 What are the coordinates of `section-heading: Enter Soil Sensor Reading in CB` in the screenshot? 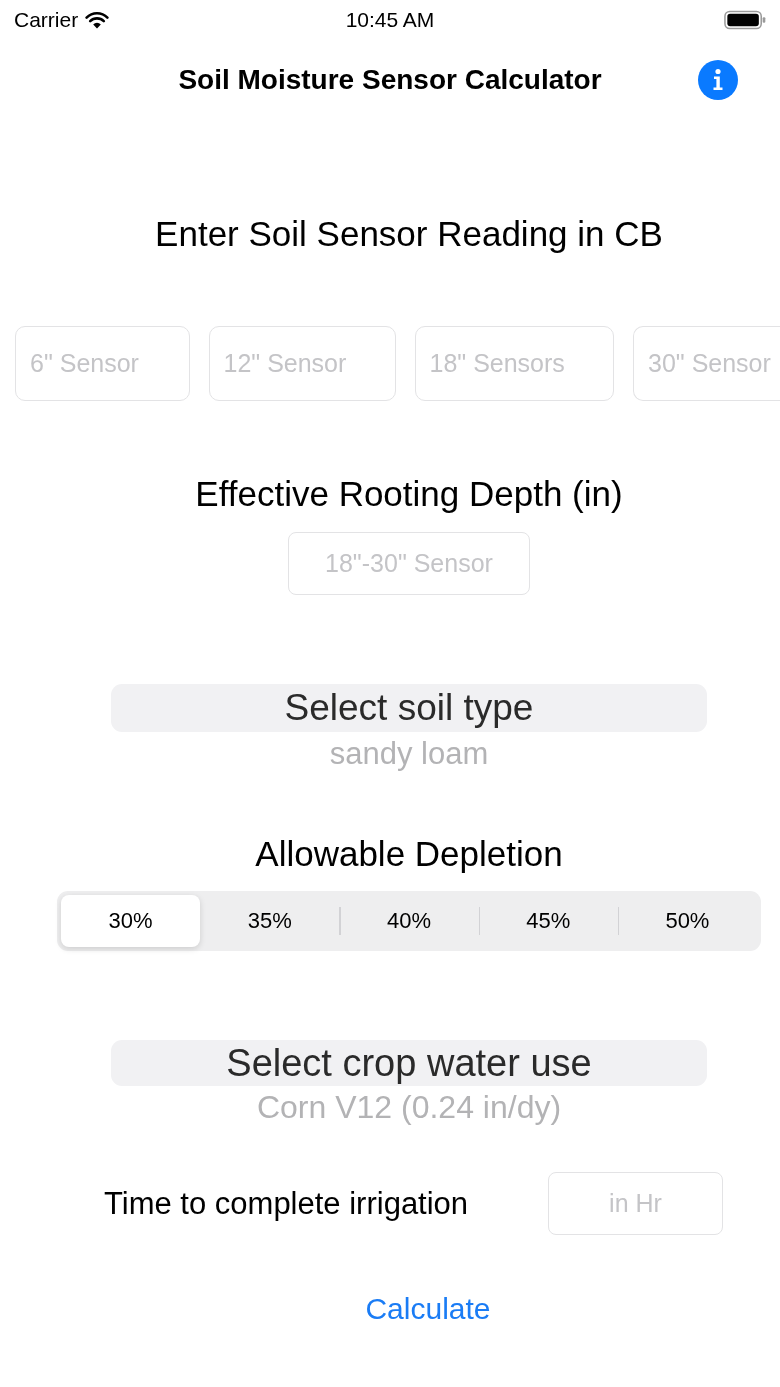 It's located at (409, 234).